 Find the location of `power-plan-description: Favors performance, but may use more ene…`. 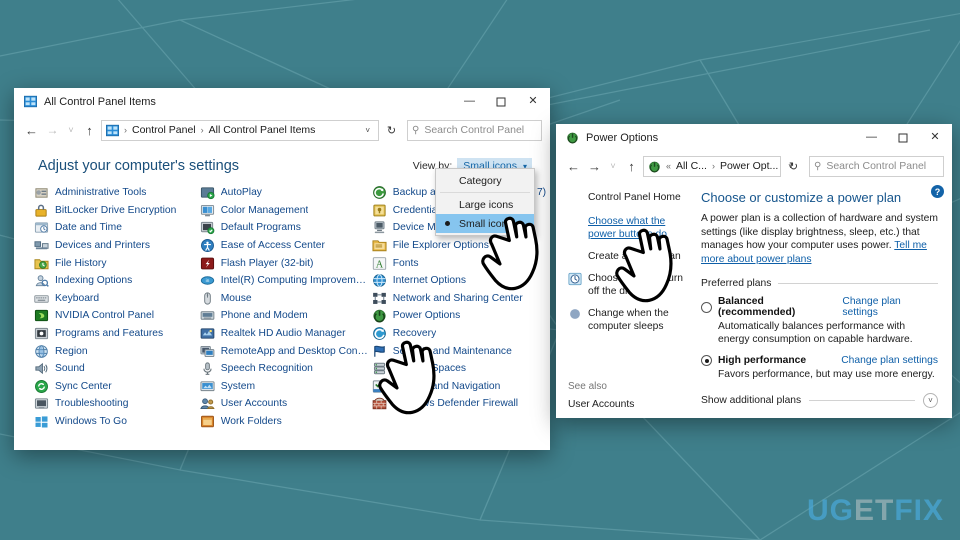

power-plan-description: Favors performance, but may use more ene… is located at coordinates (826, 374).